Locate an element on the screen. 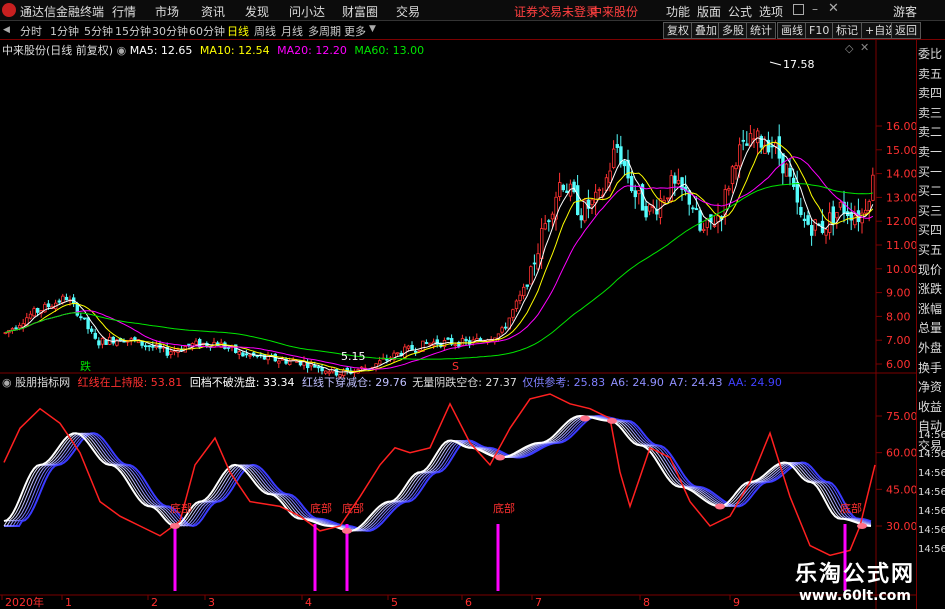 The image size is (945, 609). period-fenshi: 分时 is located at coordinates (31, 31).